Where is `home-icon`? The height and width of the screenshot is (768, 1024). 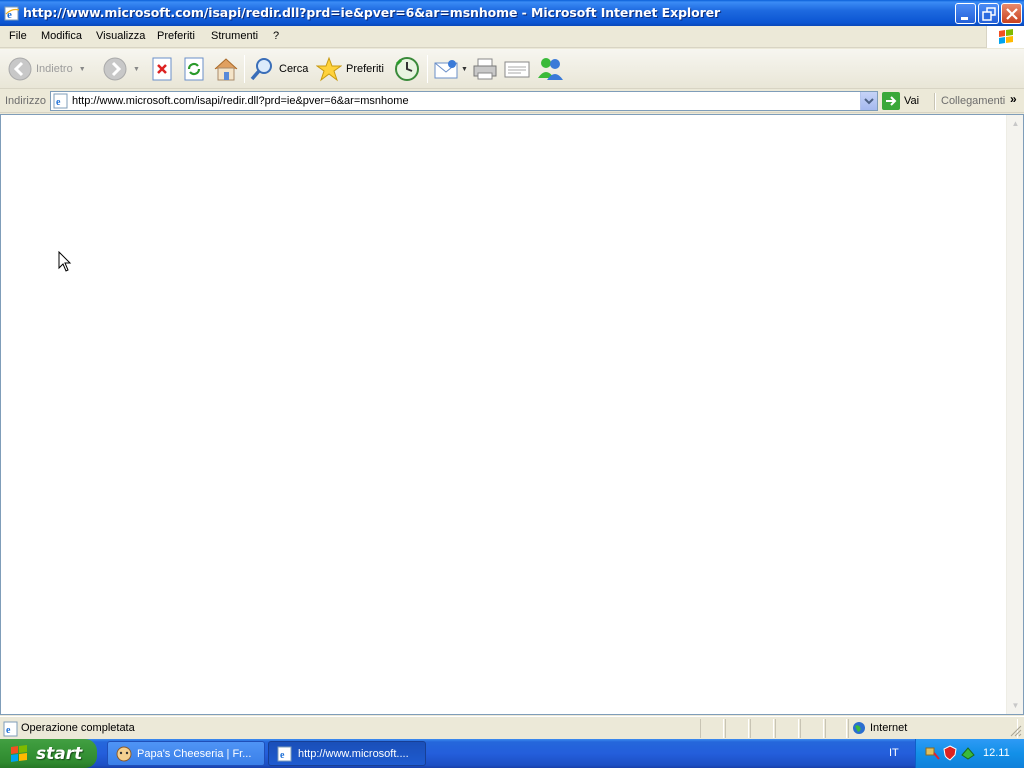
home-icon is located at coordinates (226, 69).